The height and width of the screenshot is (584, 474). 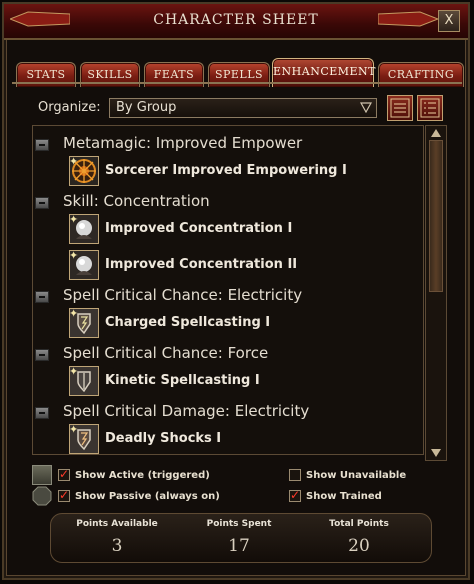 What do you see at coordinates (234, 439) in the screenshot?
I see `list-item: ✦ Deadly Shocks I` at bounding box center [234, 439].